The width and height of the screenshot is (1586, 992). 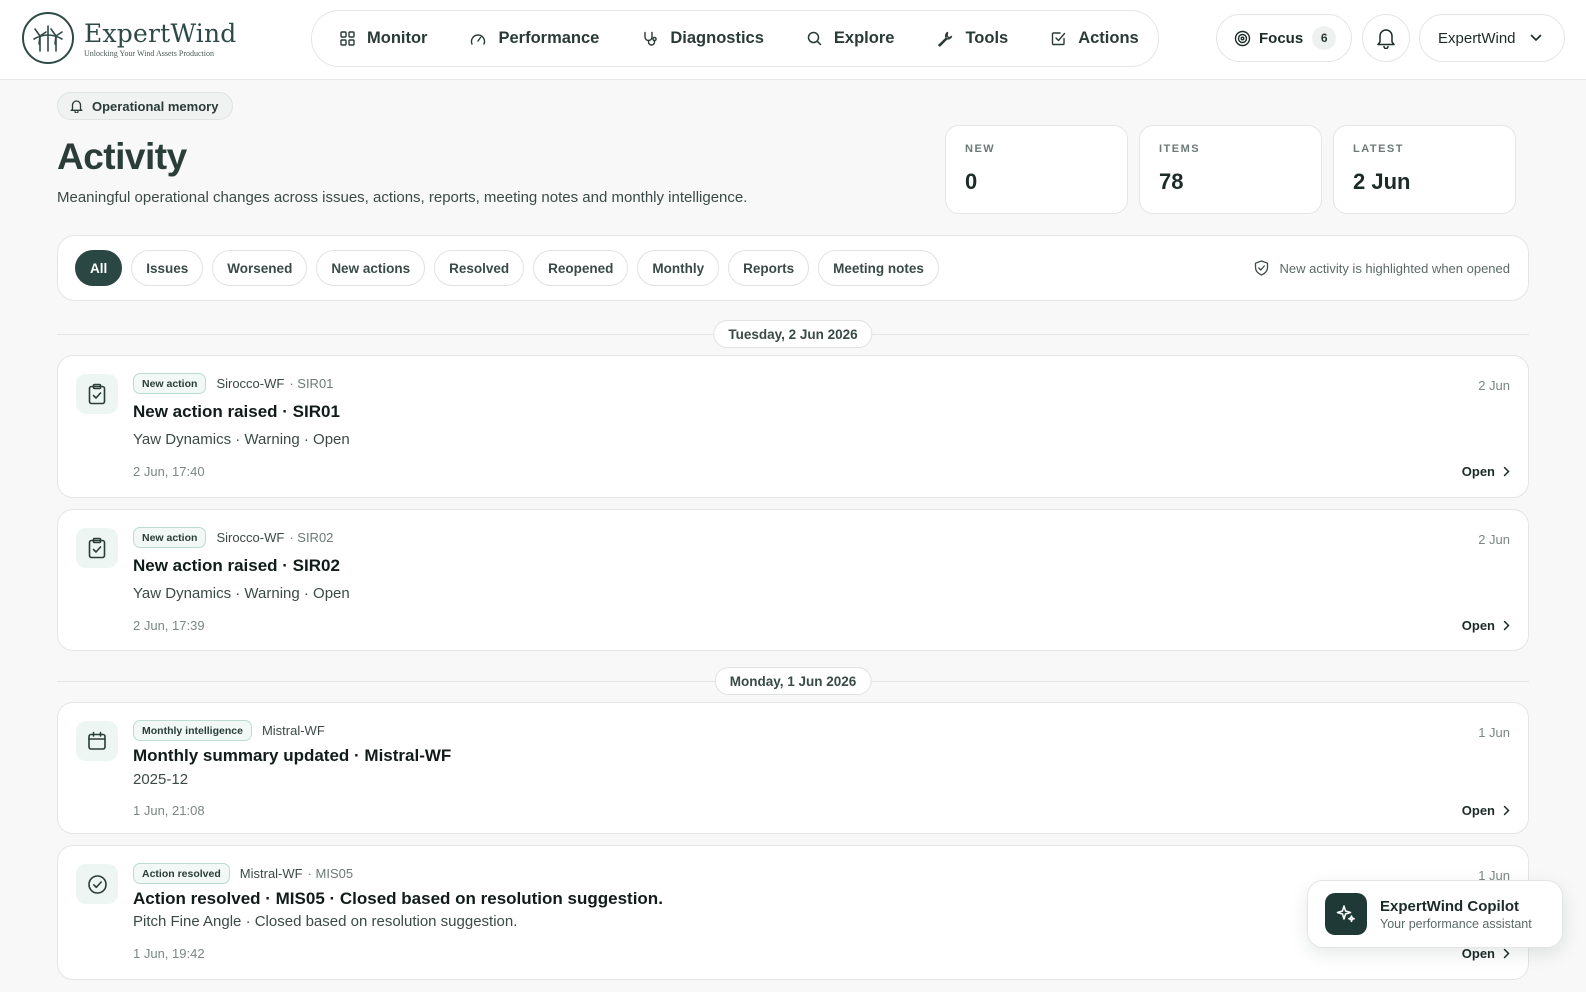 I want to click on activity-type-tag: Monthly intelligence, so click(x=192, y=730).